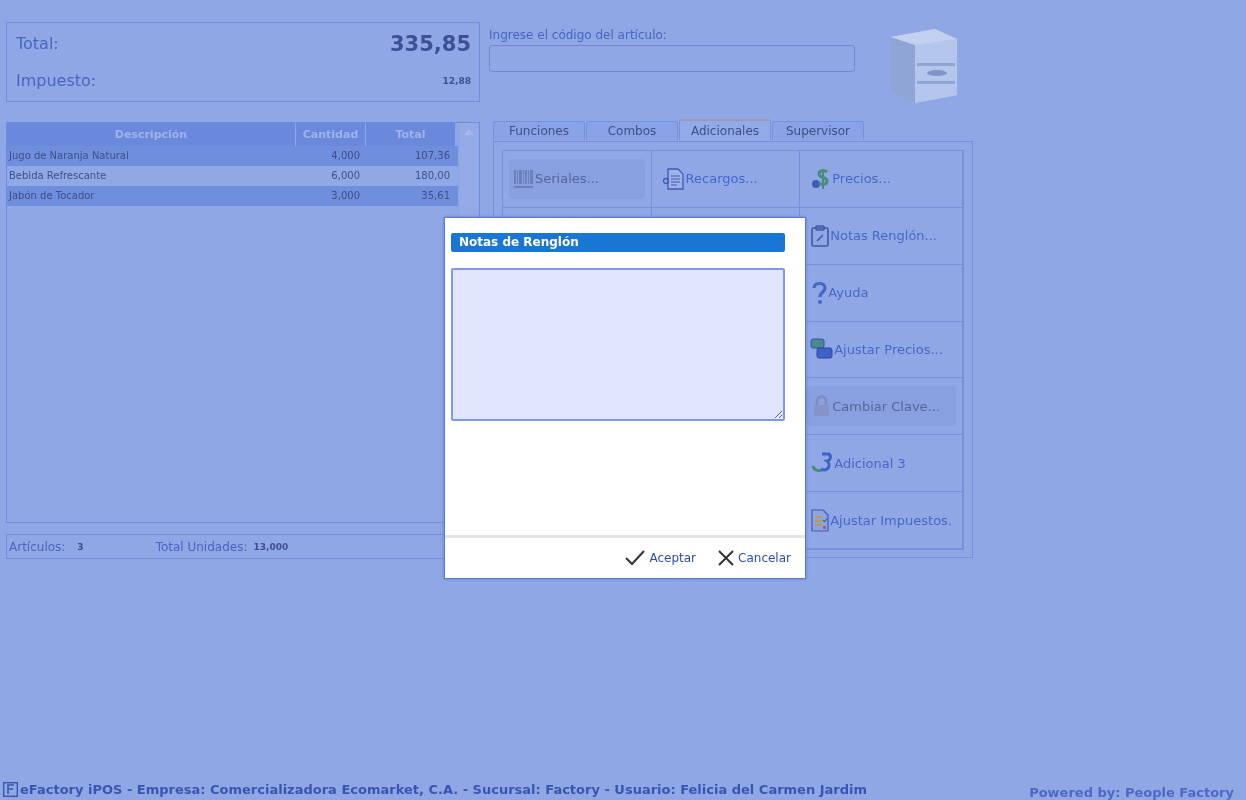 This screenshot has width=1246, height=800. What do you see at coordinates (345, 196) in the screenshot?
I see `table-cell-text: 3,000` at bounding box center [345, 196].